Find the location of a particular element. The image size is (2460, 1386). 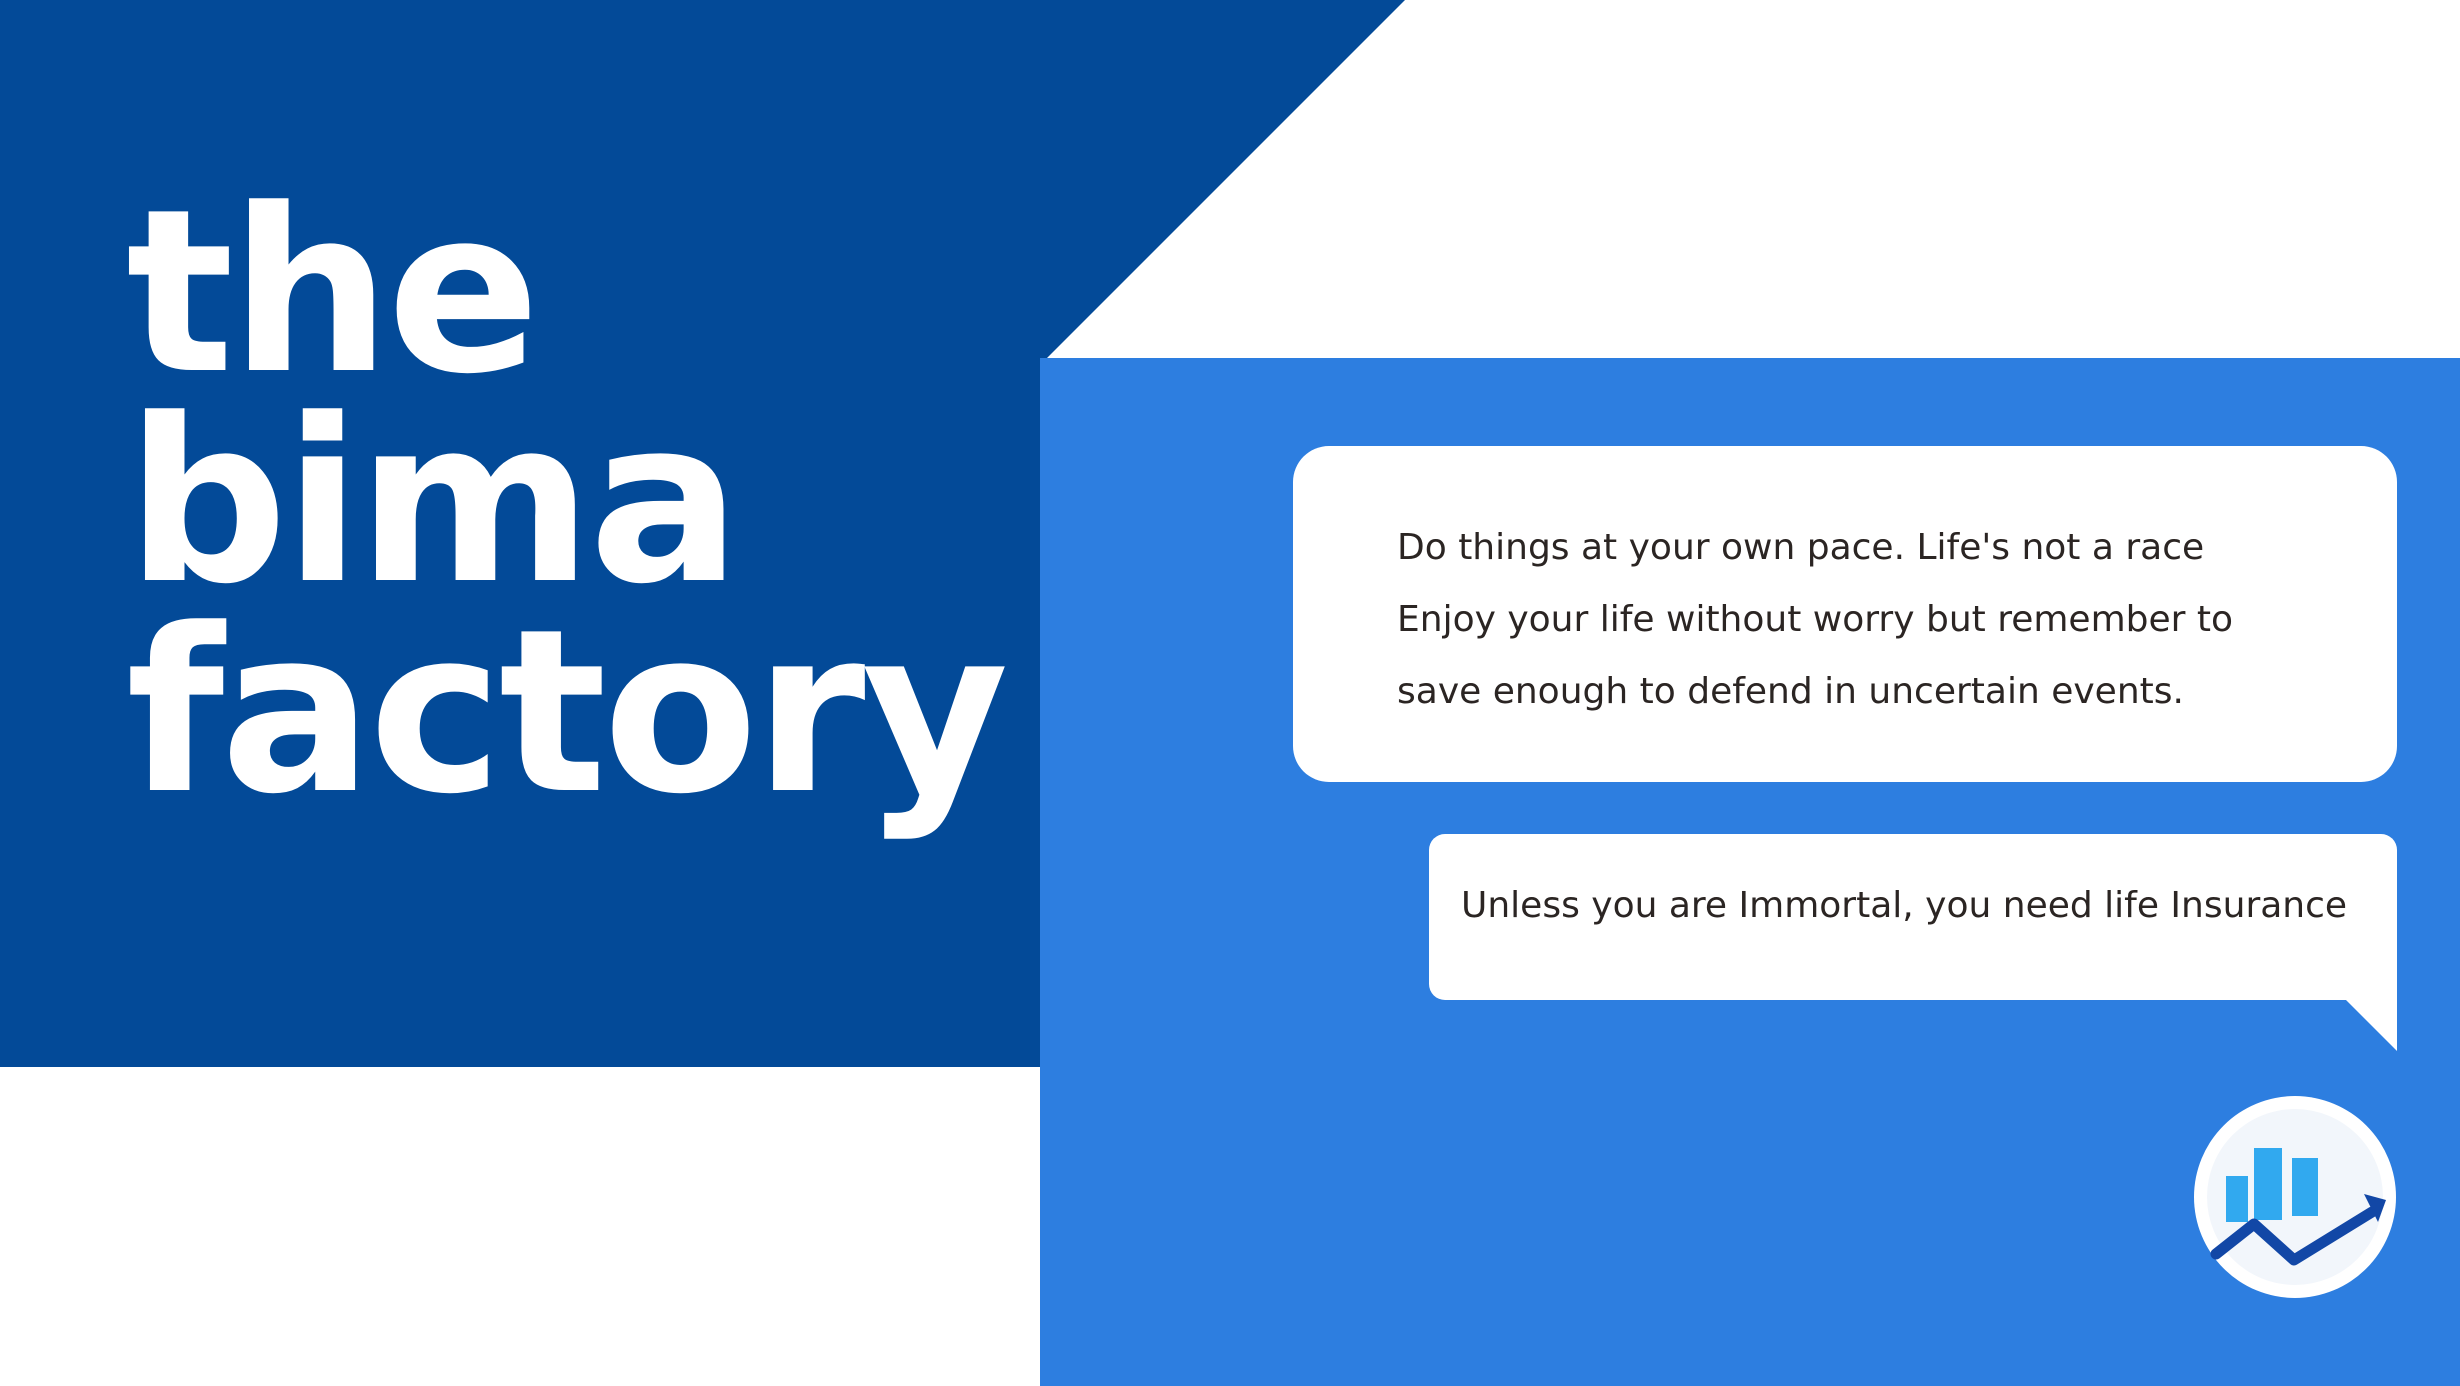

brand-title-line-2: bima is located at coordinates (433, 502).